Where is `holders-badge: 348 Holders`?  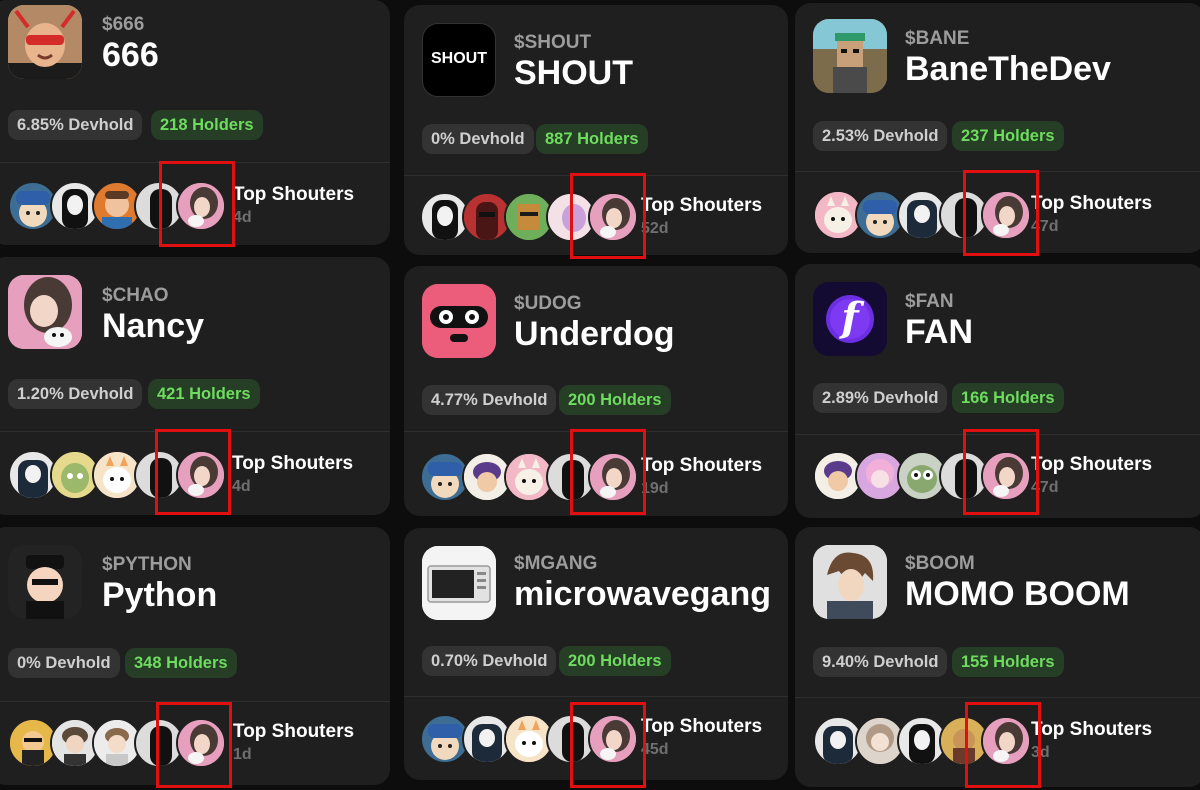 holders-badge: 348 Holders is located at coordinates (181, 663).